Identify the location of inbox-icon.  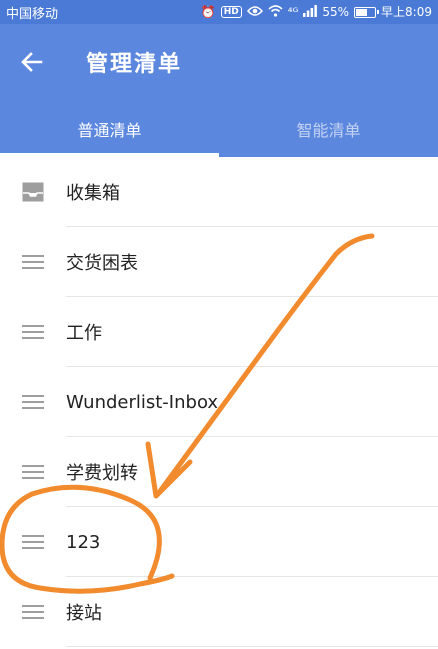
(33, 192).